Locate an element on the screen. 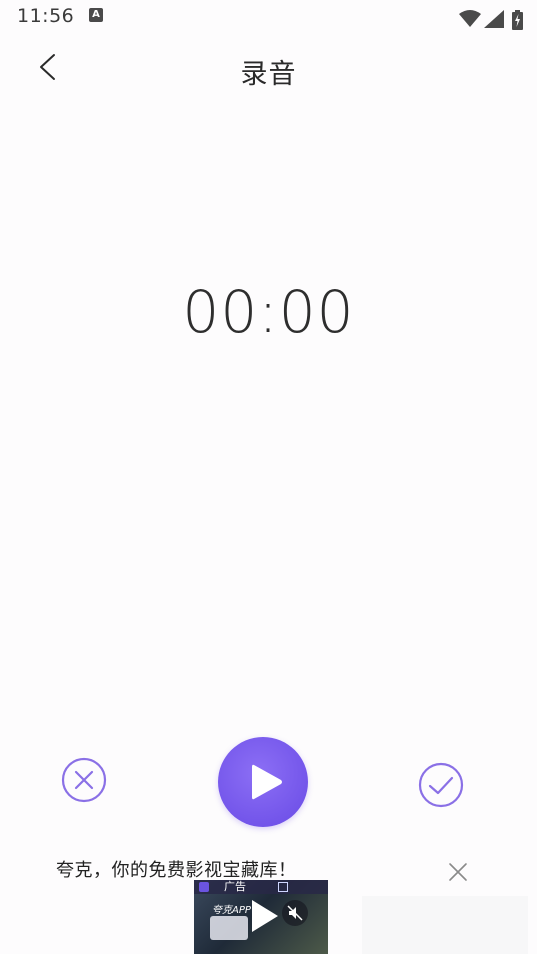  ad-video-topbar: 广告 is located at coordinates (261, 887).